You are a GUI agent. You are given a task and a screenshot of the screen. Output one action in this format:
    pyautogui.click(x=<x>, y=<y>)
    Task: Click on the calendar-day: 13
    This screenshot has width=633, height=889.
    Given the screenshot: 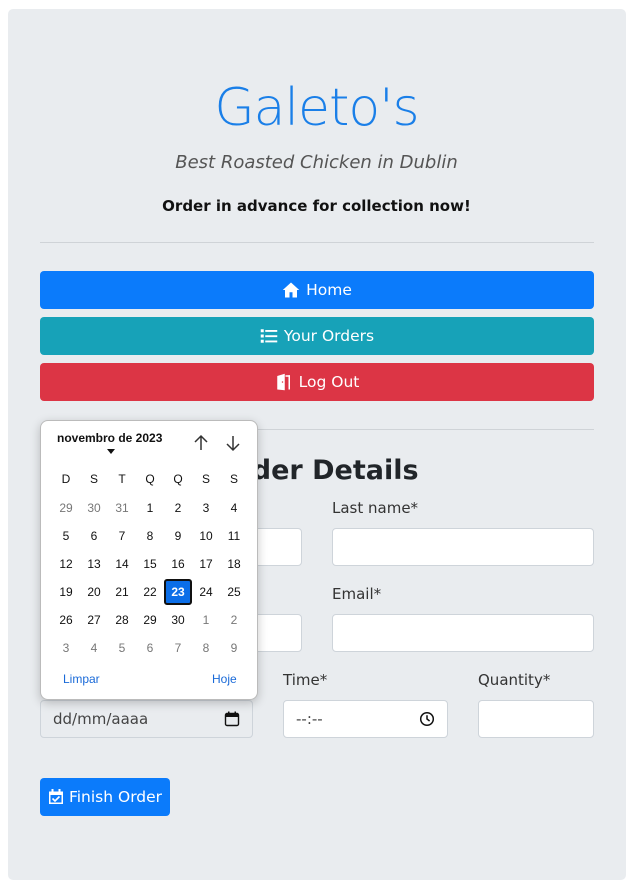 What is the action you would take?
    pyautogui.click(x=94, y=564)
    